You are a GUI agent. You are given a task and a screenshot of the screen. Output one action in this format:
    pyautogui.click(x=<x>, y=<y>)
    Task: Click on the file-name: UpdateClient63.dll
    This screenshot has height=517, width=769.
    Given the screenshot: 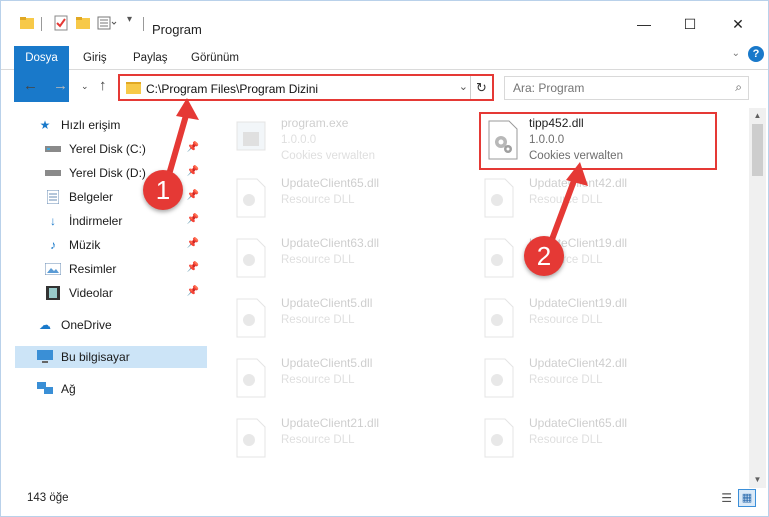 What is the action you would take?
    pyautogui.click(x=330, y=243)
    